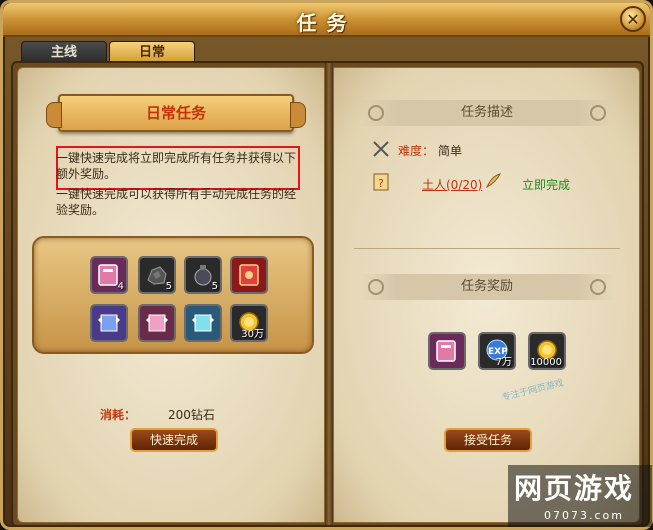 This screenshot has height=530, width=653. What do you see at coordinates (488, 440) in the screenshot?
I see `accept-task-button: 接受任务` at bounding box center [488, 440].